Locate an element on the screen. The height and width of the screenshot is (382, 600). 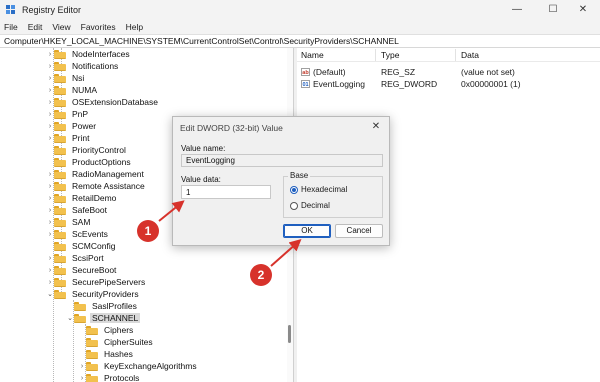
tree-item-remote-assistance: › Remote Assistance is located at coordinates (96, 186).